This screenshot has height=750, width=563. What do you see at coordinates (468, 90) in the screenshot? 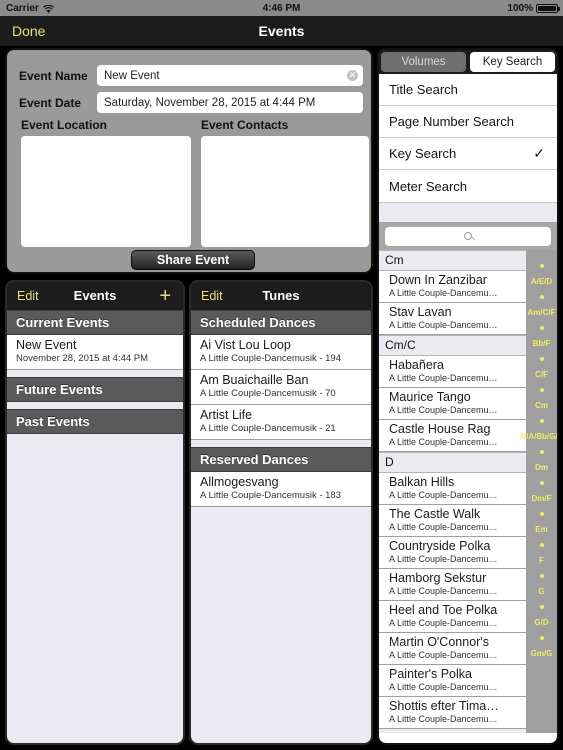
I see `option-title-search: Title Search` at bounding box center [468, 90].